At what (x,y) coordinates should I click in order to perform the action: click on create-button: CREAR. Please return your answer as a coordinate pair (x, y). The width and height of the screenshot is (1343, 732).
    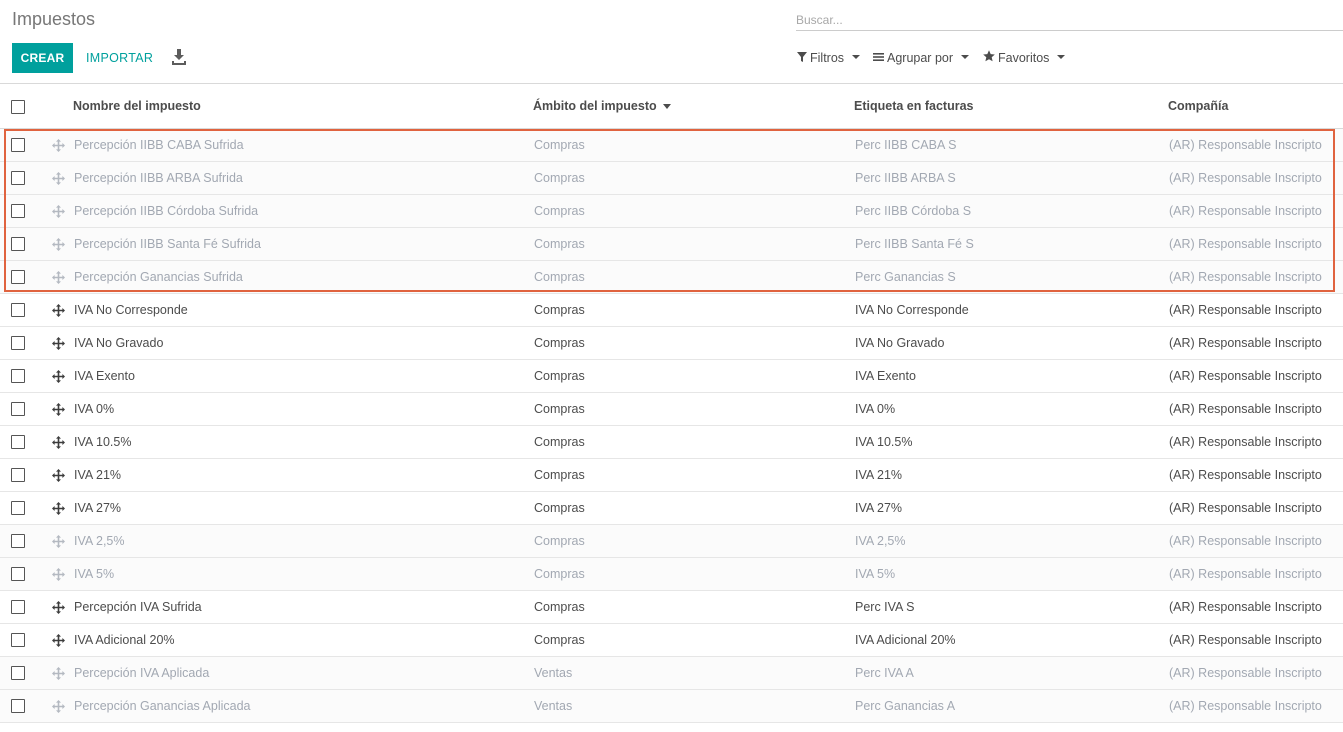
    Looking at the image, I should click on (42, 58).